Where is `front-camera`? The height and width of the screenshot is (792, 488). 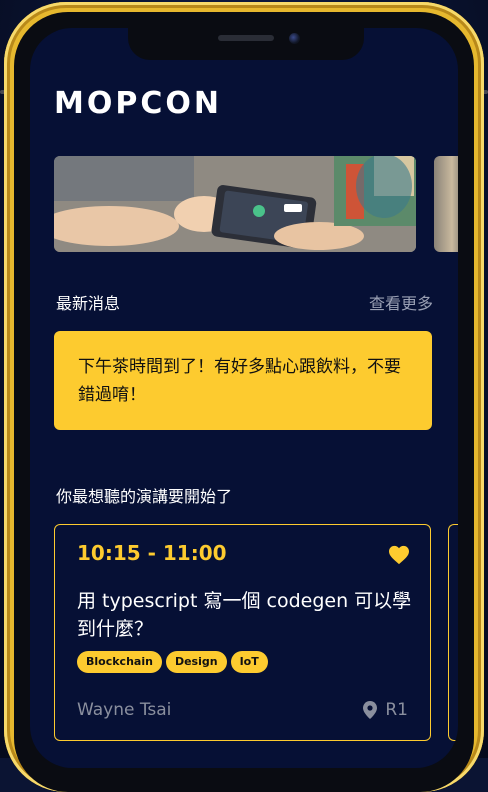 front-camera is located at coordinates (294, 38).